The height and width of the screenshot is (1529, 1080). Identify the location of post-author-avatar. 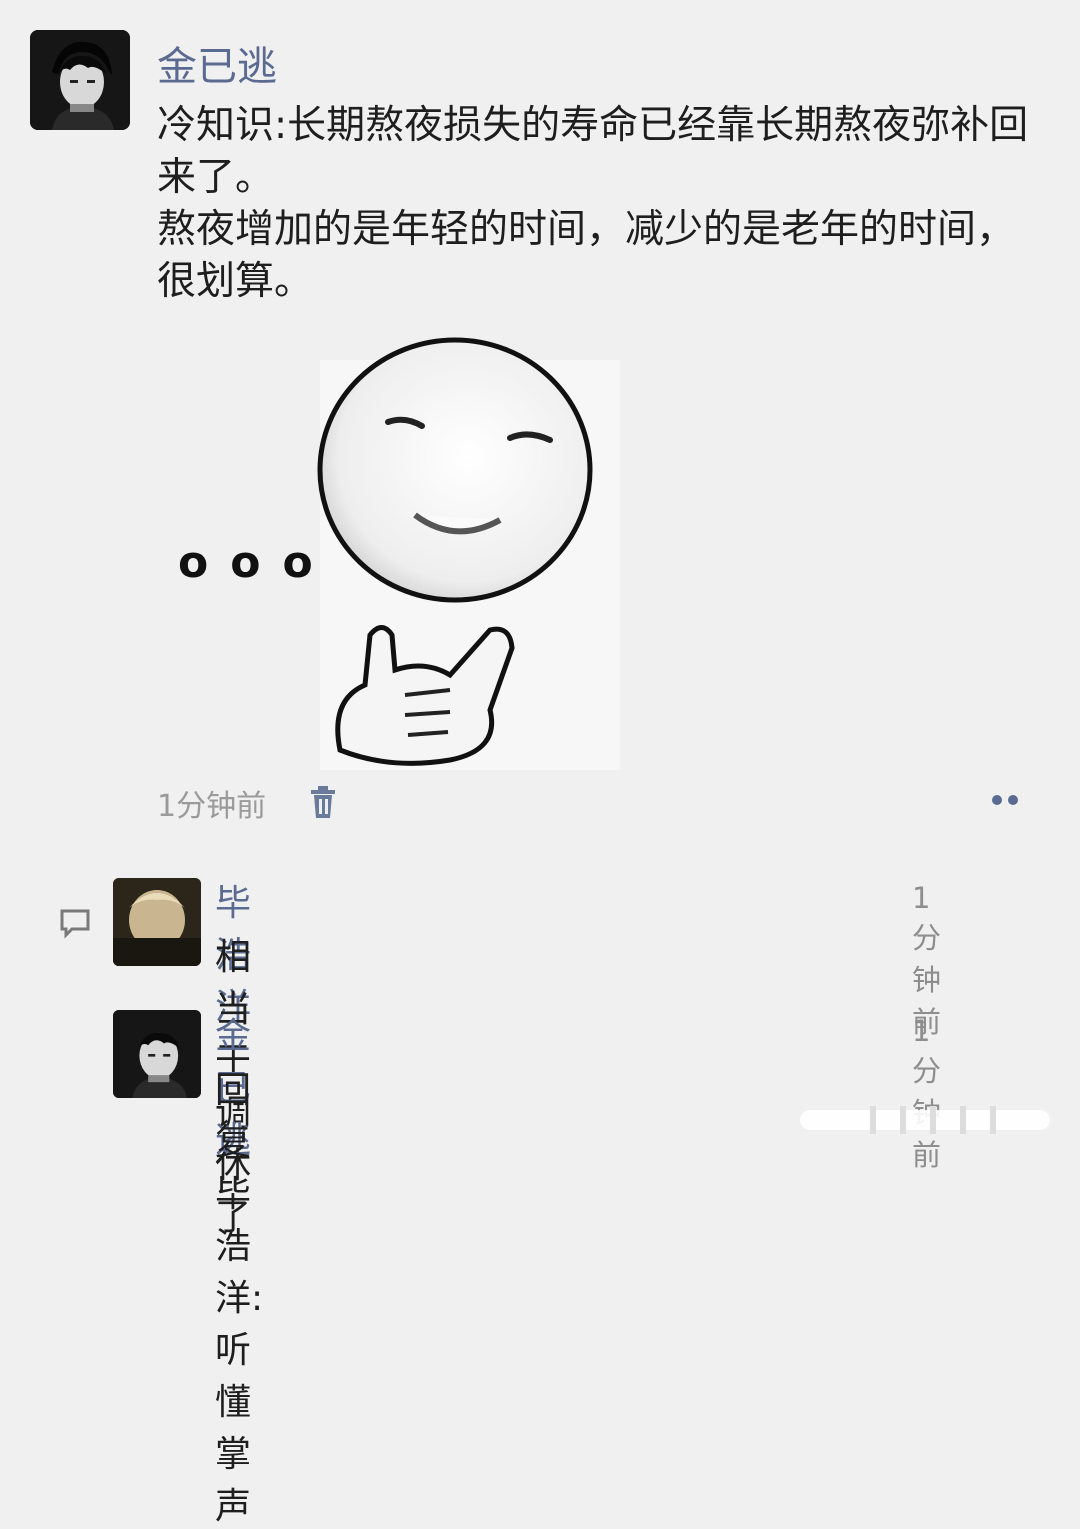
(80, 80).